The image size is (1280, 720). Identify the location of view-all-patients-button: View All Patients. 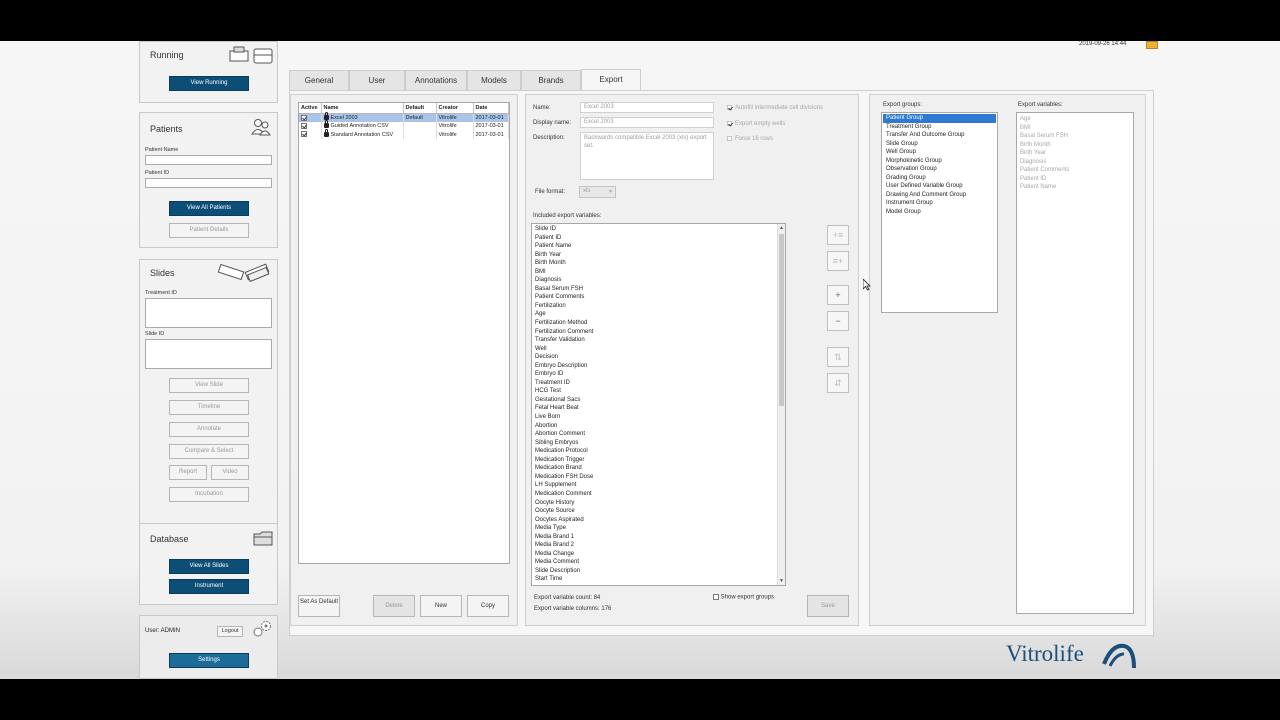
(209, 208).